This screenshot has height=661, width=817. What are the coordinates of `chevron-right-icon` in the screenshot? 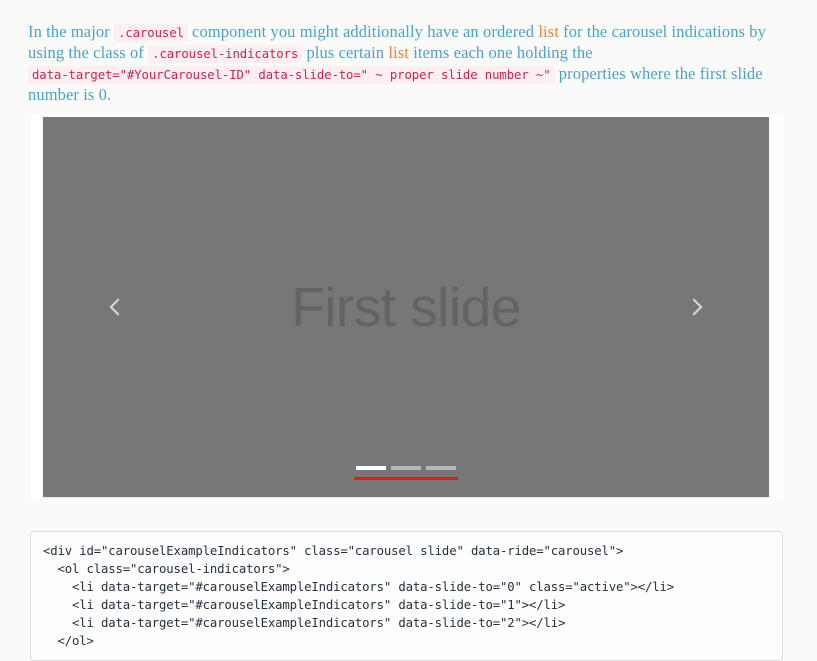 It's located at (697, 307).